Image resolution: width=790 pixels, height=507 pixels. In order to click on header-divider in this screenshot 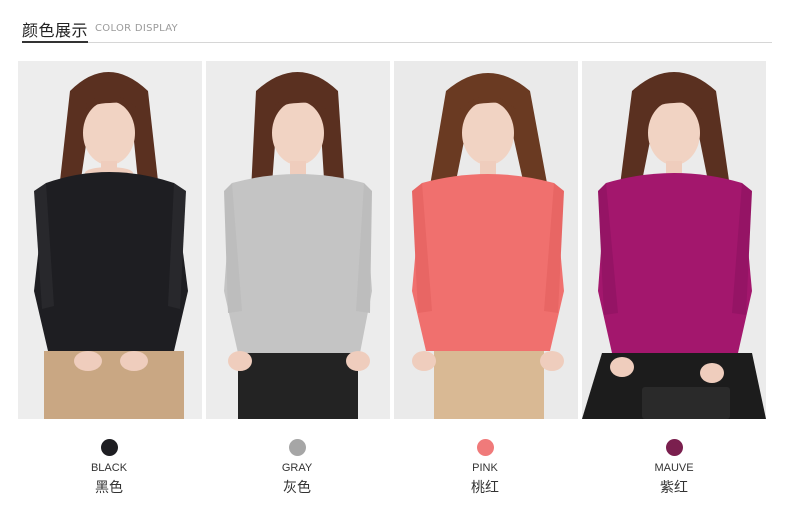, I will do `click(430, 42)`.